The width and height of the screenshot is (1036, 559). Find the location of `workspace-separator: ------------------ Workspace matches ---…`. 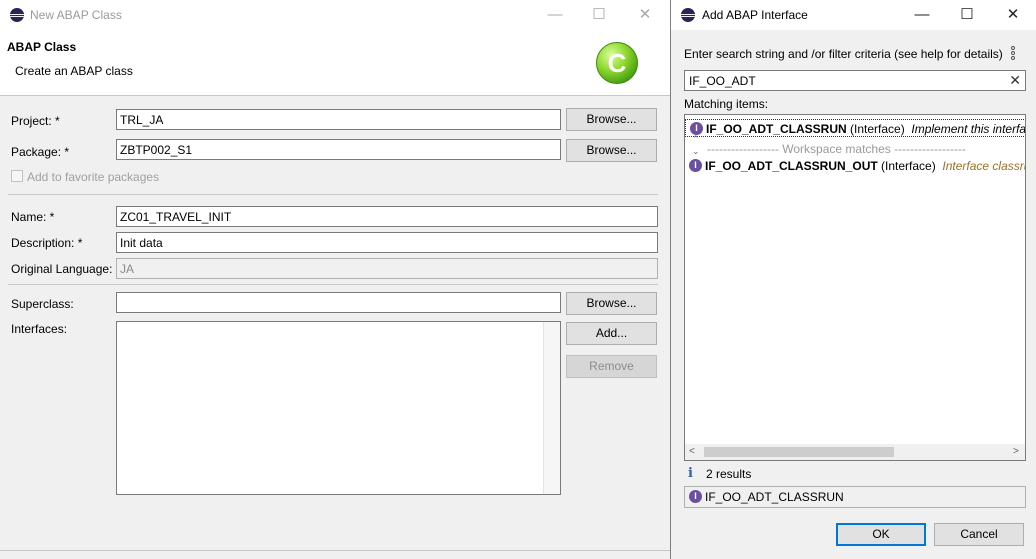

workspace-separator: ------------------ Workspace matches ---… is located at coordinates (837, 149).